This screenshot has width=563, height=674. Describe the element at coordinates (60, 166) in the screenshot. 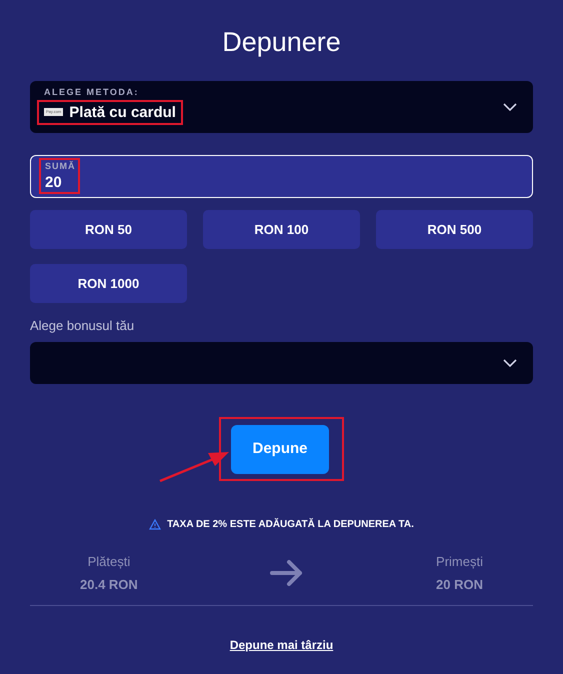

I see `field-label: SUMĂ` at that location.